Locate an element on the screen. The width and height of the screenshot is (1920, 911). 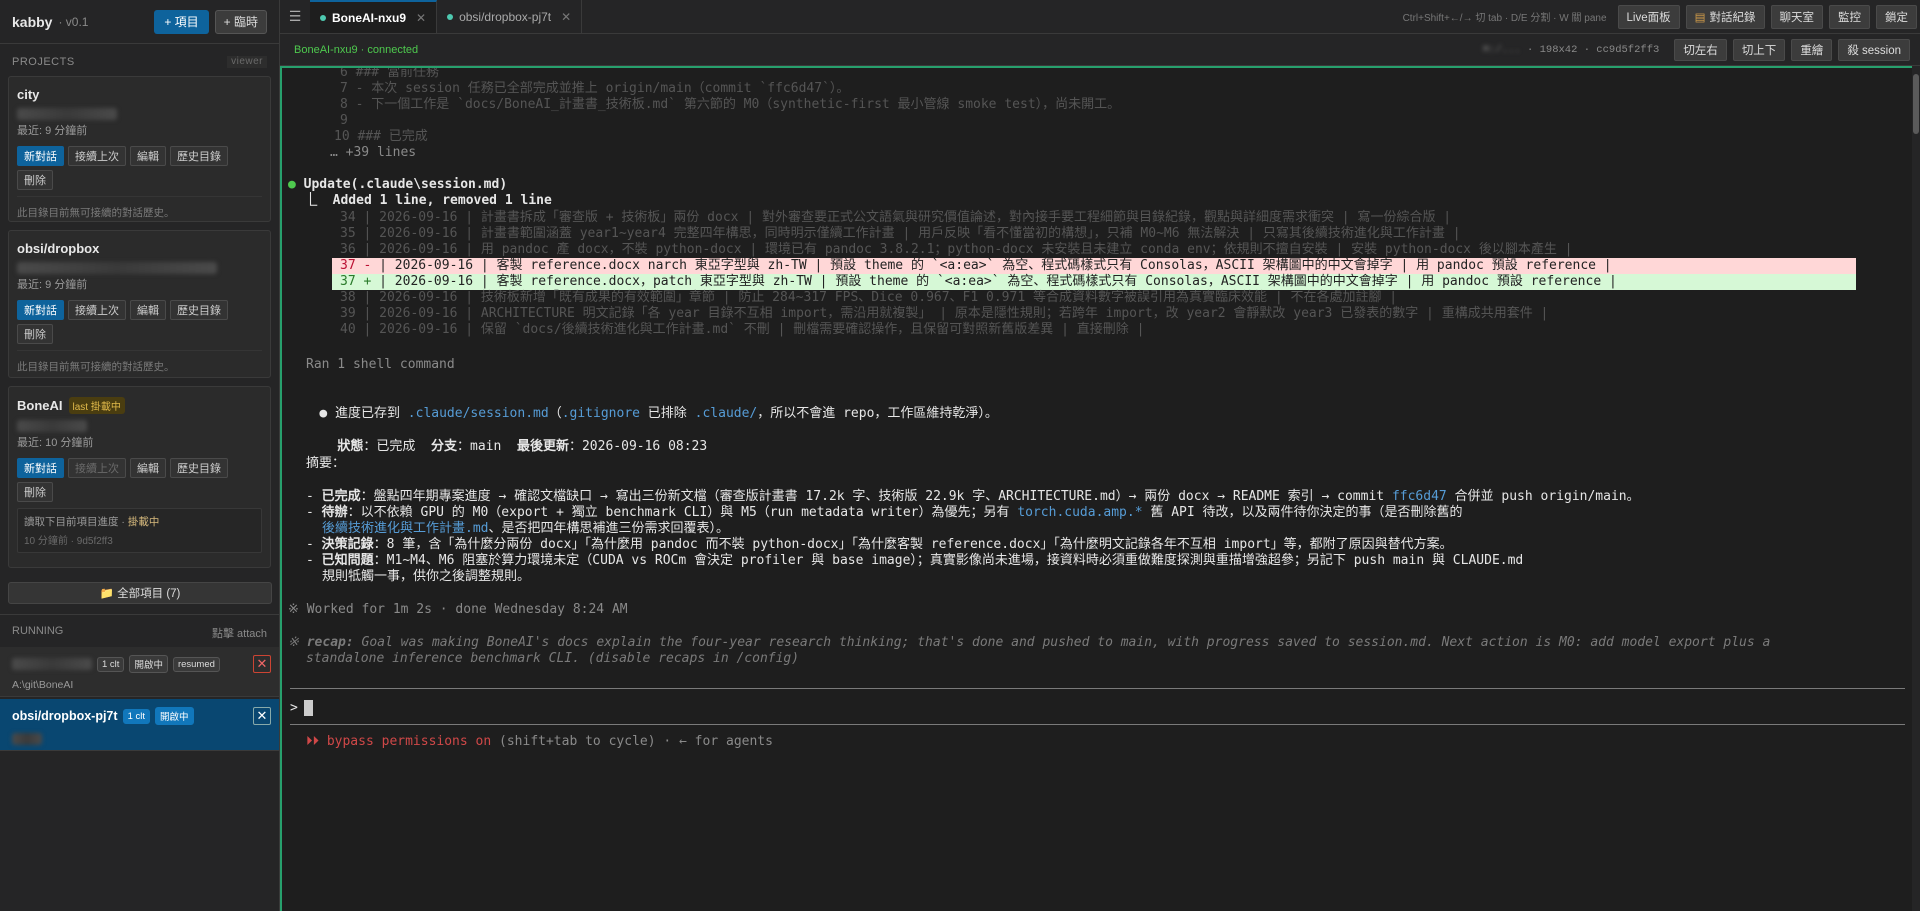
running-session-item-active: obsi/dropbox-pj7t 1 clt 開啟中 ✕ is located at coordinates (139, 725).